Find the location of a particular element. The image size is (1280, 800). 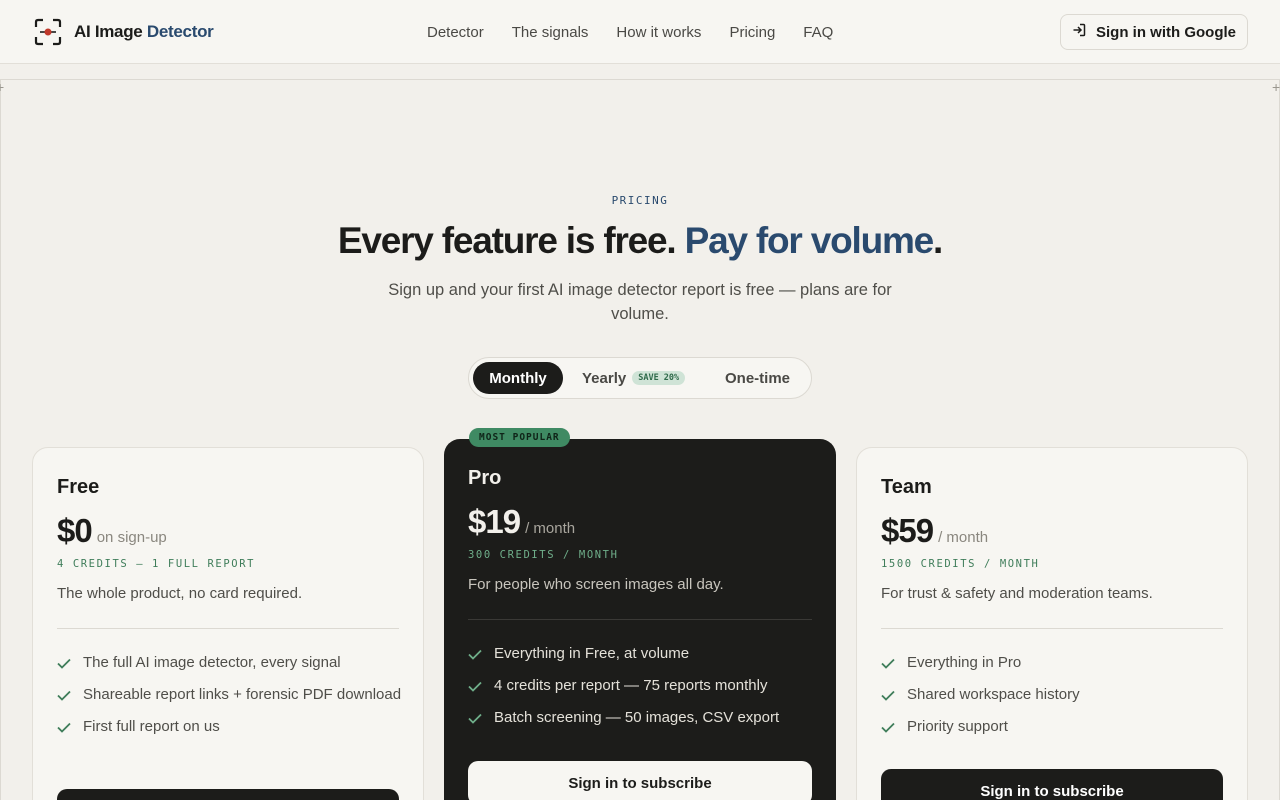

plan-description: For people who screen images all day. is located at coordinates (596, 584).